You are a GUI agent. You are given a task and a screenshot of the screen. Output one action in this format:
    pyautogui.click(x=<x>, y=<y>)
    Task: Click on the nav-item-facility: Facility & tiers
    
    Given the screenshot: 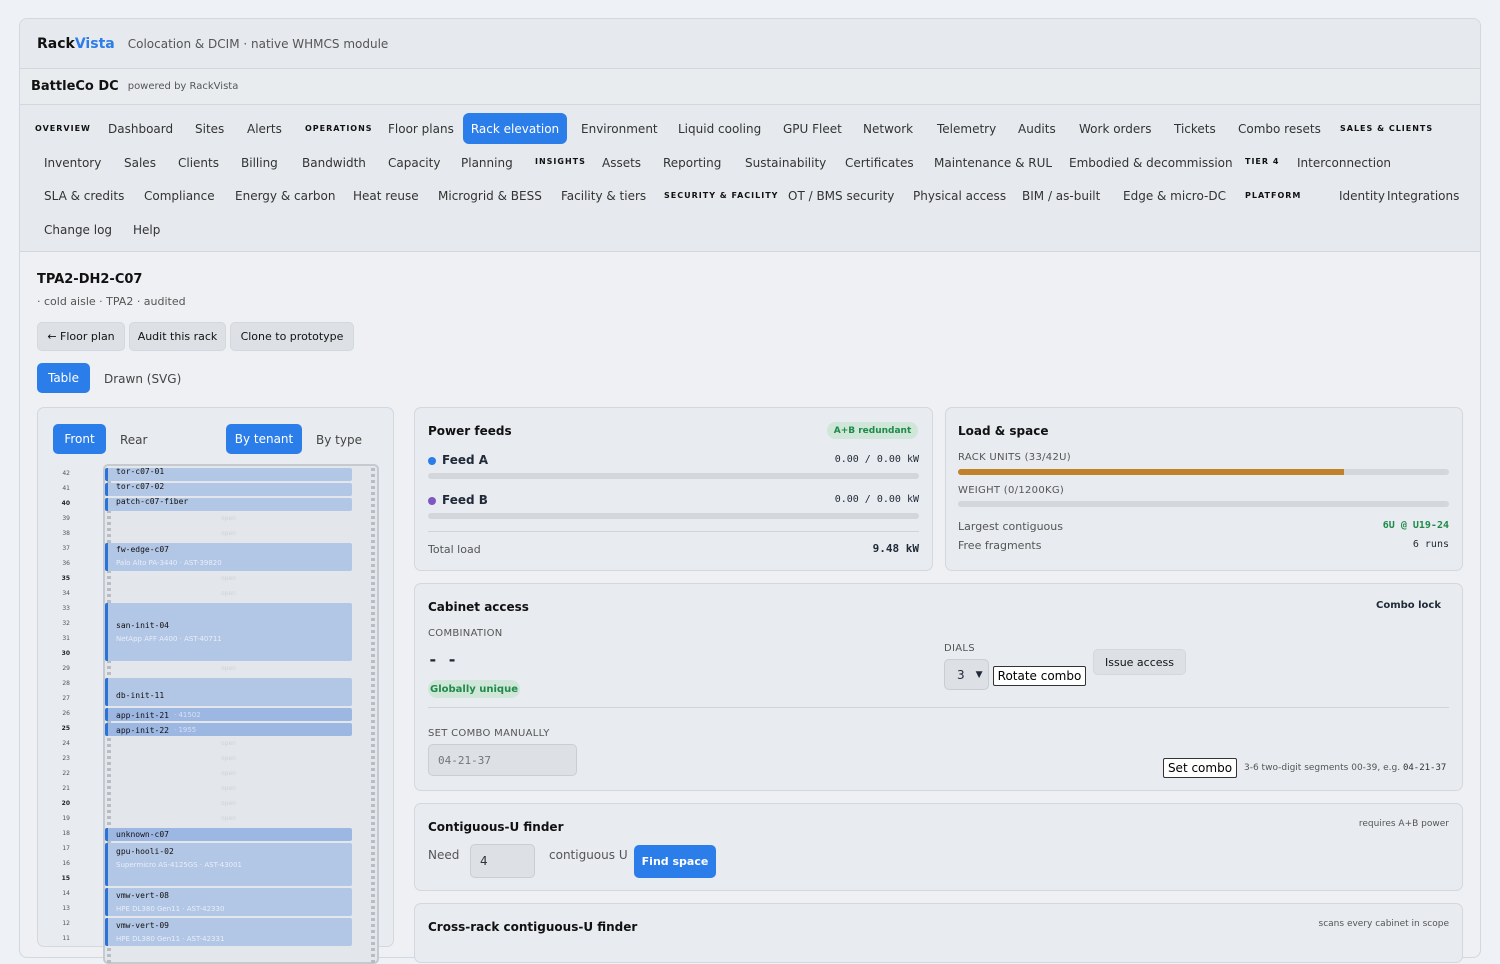 What is the action you would take?
    pyautogui.click(x=603, y=196)
    